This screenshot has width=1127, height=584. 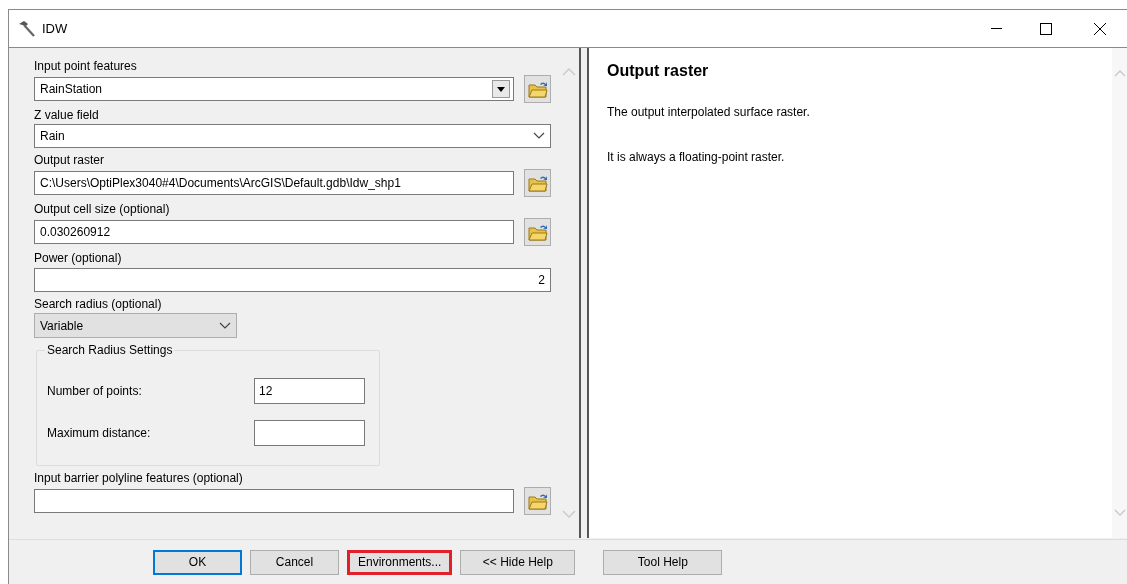 I want to click on field-label: Maximum distance:, so click(x=99, y=433).